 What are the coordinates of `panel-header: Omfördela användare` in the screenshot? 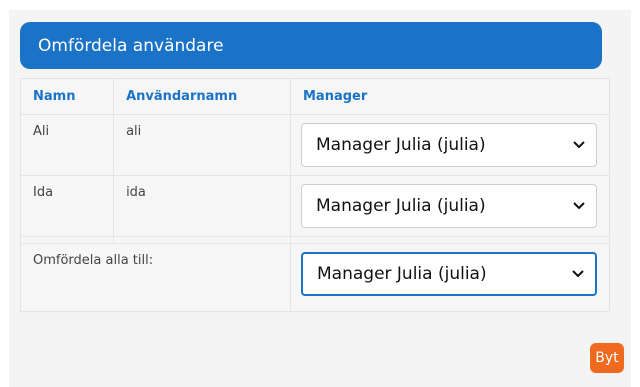 It's located at (311, 45).